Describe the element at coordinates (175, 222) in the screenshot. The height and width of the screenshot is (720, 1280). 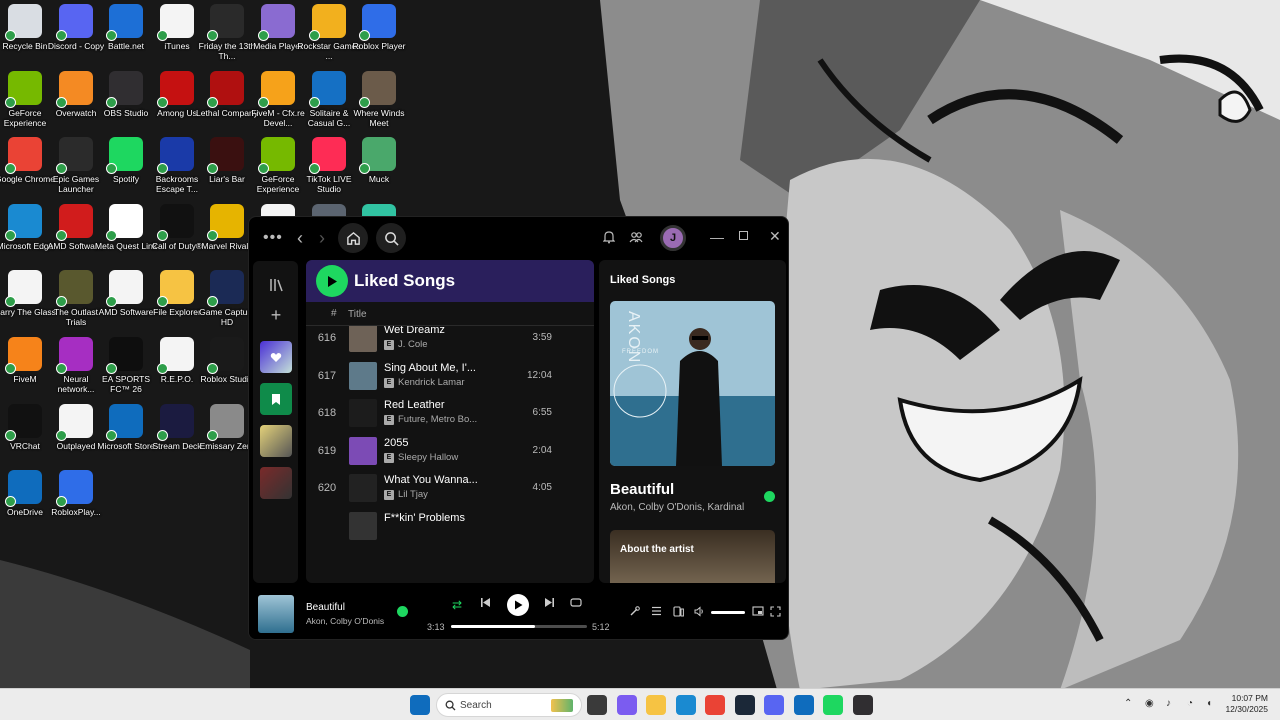
I see `cod-icon` at that location.